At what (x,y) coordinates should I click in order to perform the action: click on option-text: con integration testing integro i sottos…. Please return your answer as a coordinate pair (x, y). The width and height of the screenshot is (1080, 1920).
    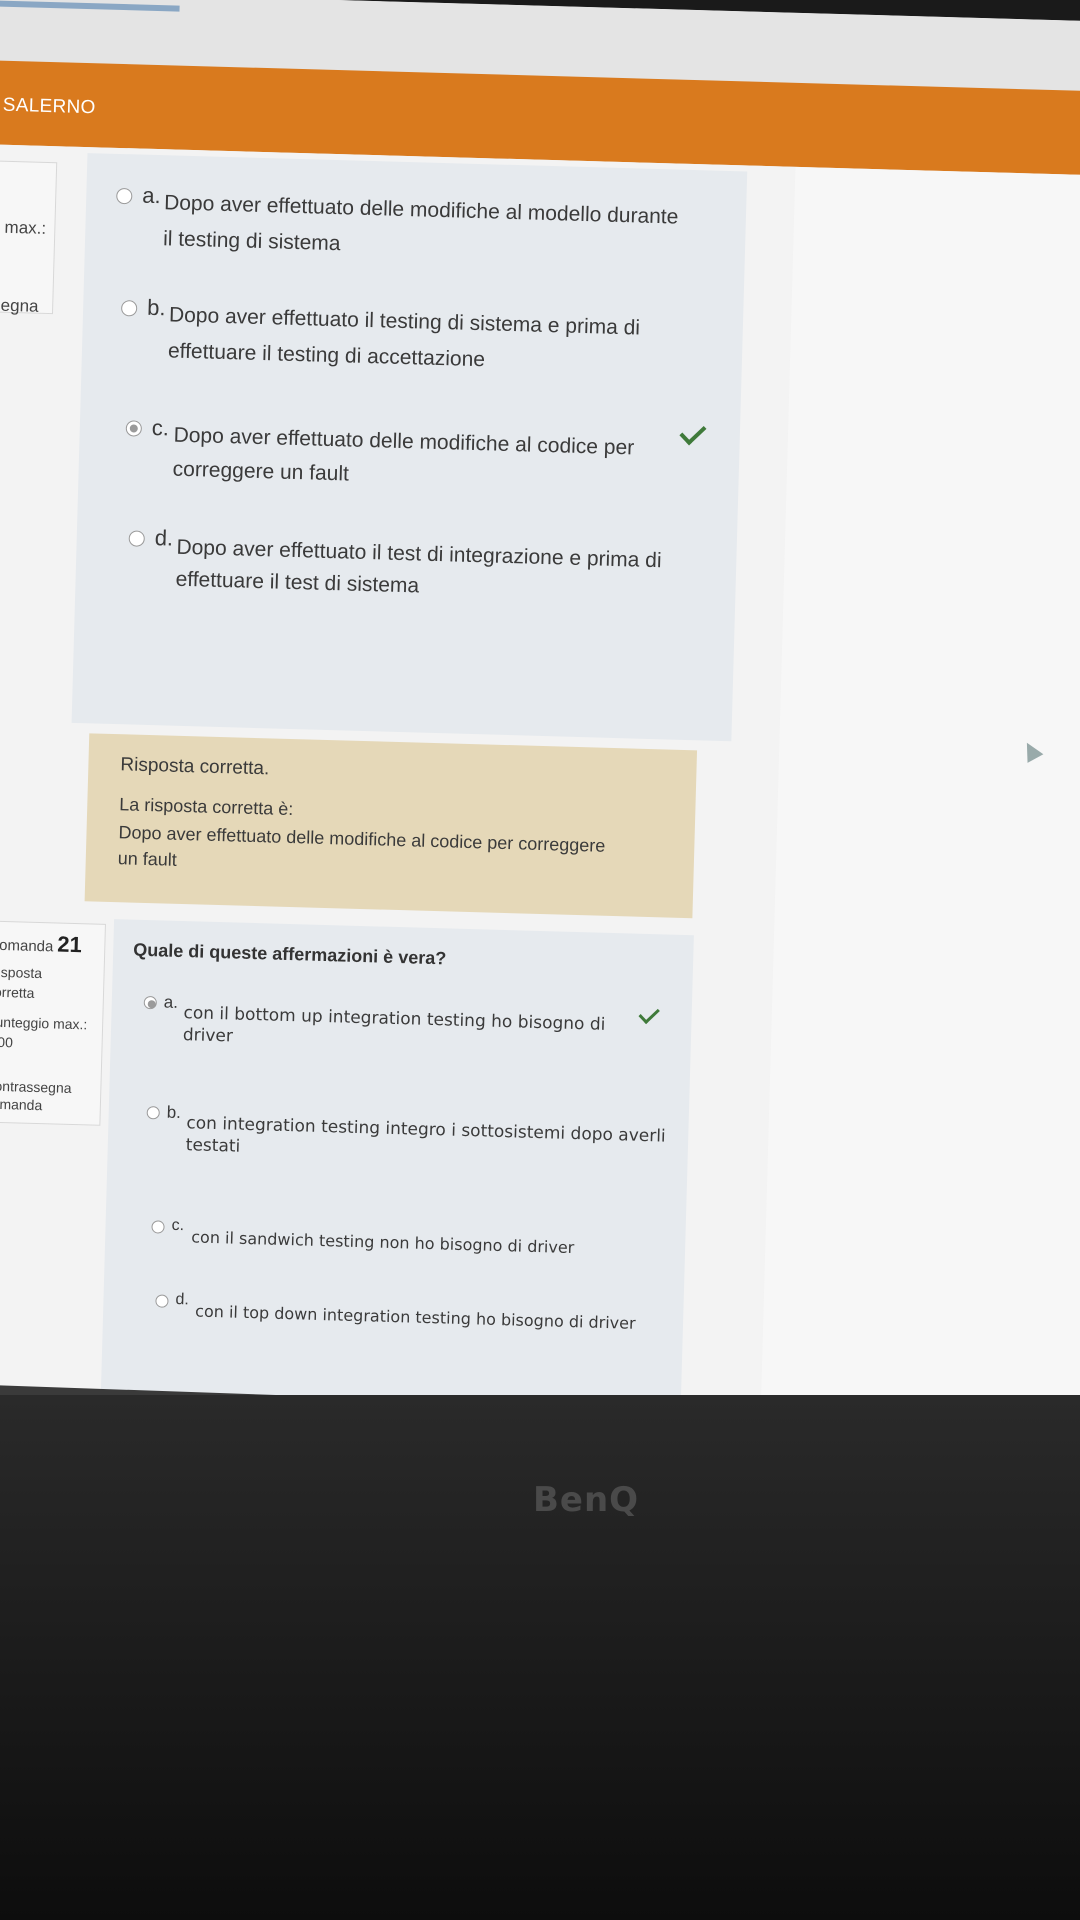
    Looking at the image, I should click on (426, 1130).